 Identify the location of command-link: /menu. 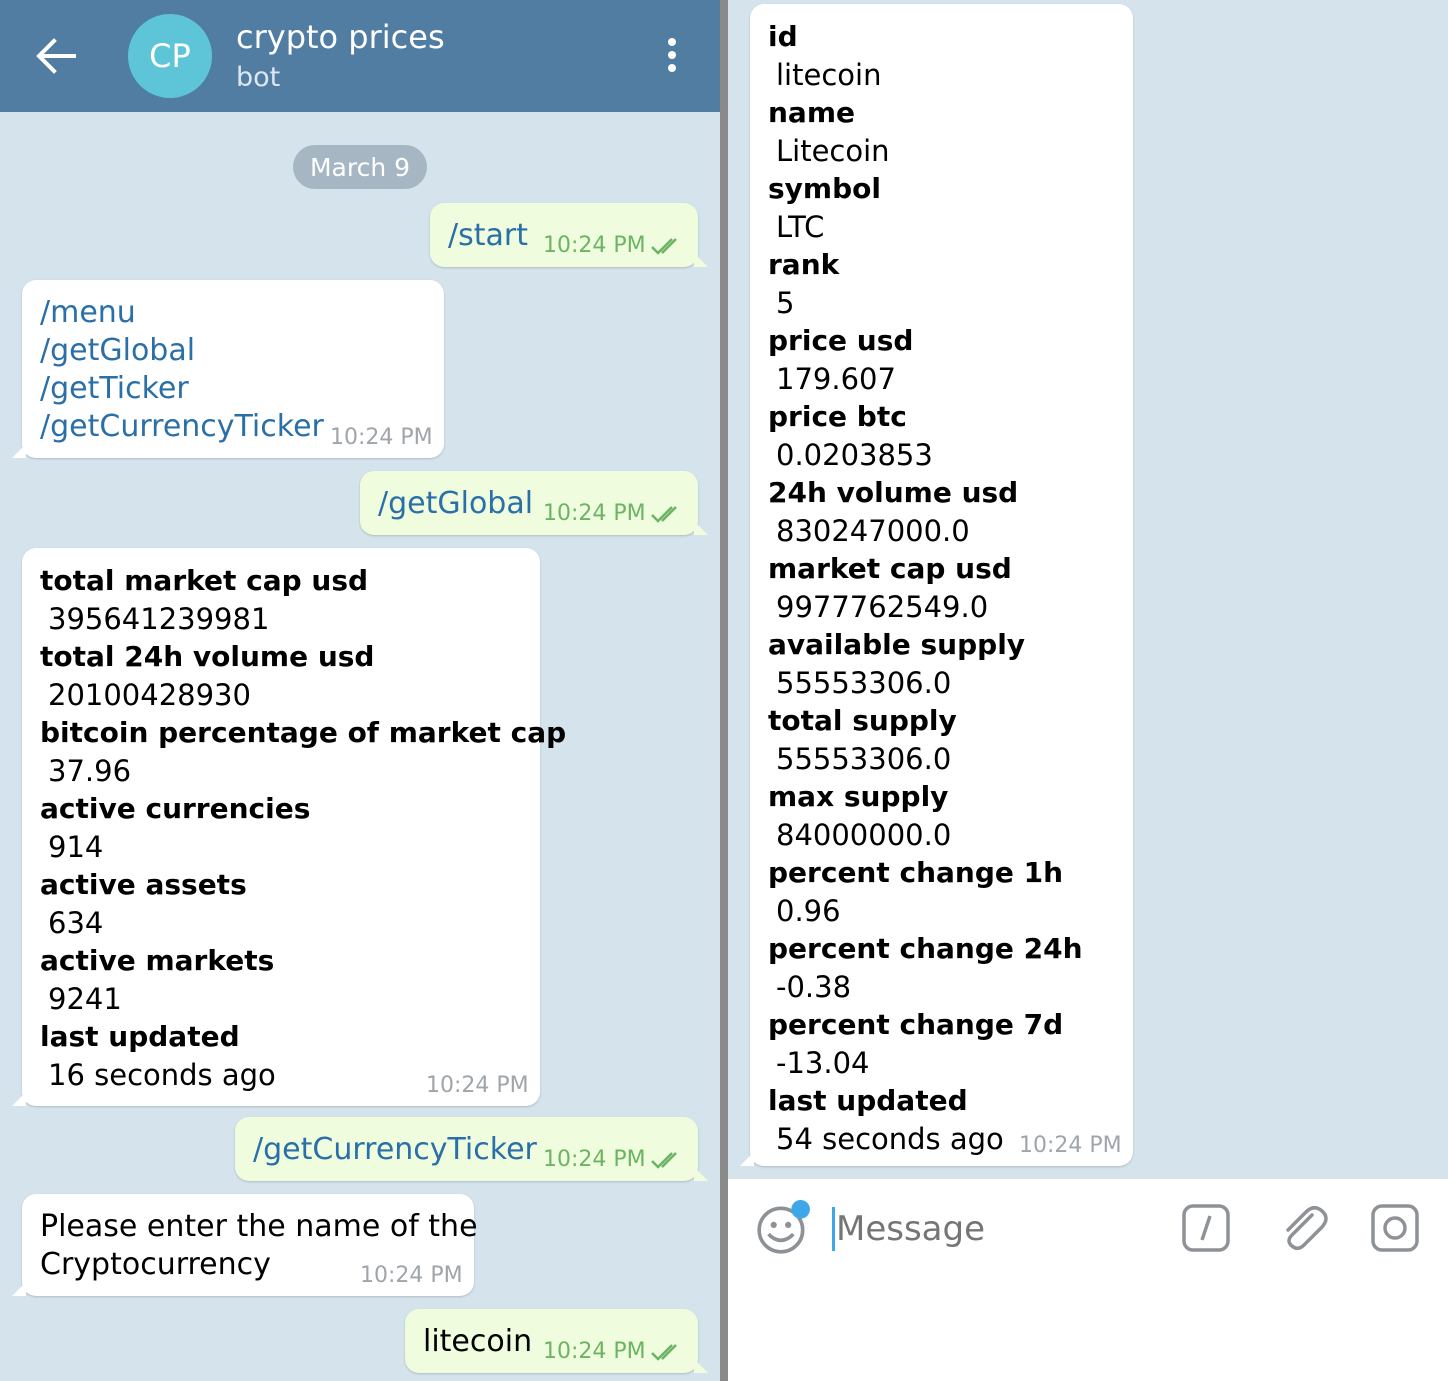
(88, 313).